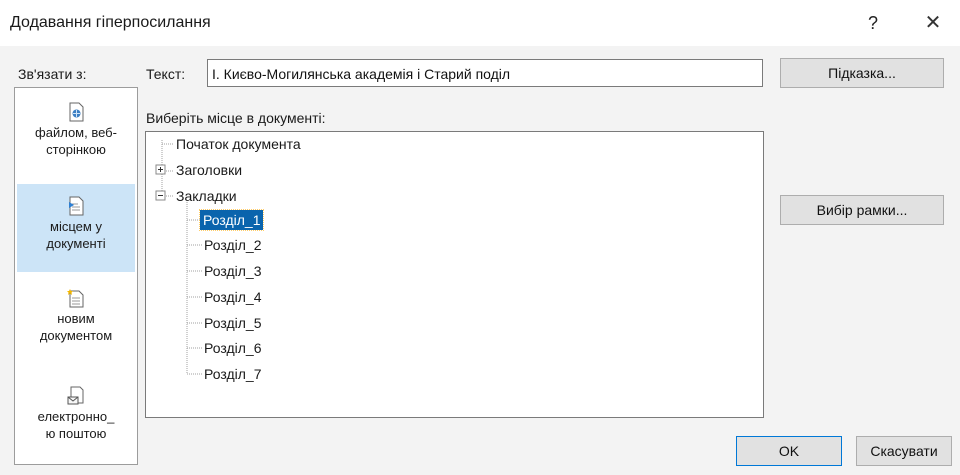 This screenshot has height=475, width=960. Describe the element at coordinates (75, 395) in the screenshot. I see `email-icon` at that location.